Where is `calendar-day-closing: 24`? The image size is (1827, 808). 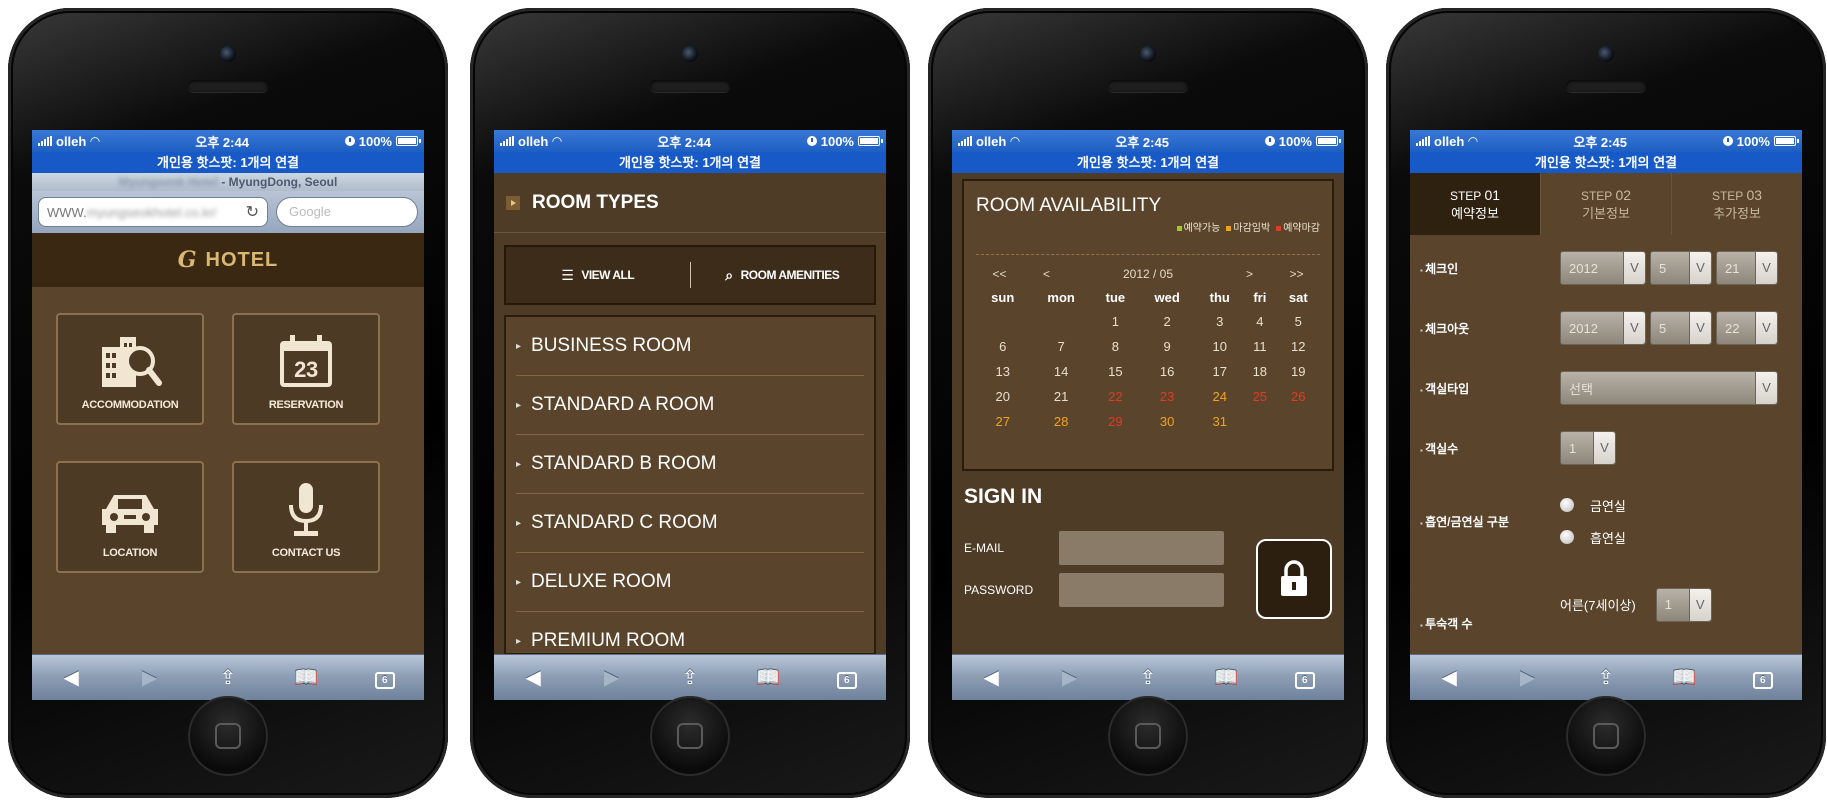 calendar-day-closing: 24 is located at coordinates (1219, 396).